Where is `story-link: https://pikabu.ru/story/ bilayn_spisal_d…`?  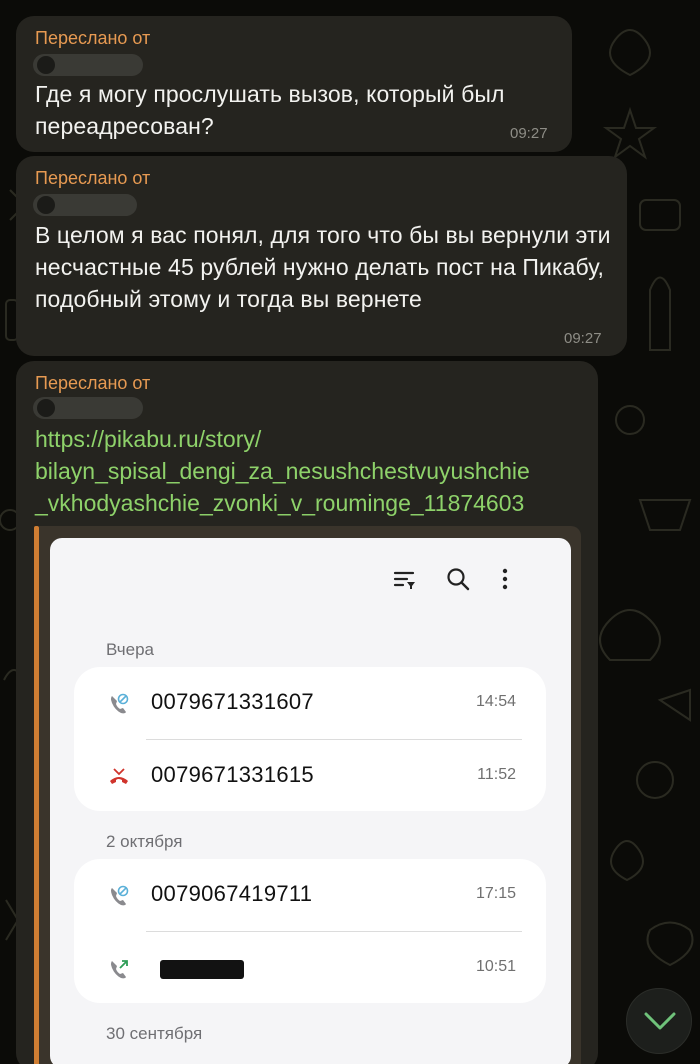 story-link: https://pikabu.ru/story/ bilayn_spisal_d… is located at coordinates (315, 471).